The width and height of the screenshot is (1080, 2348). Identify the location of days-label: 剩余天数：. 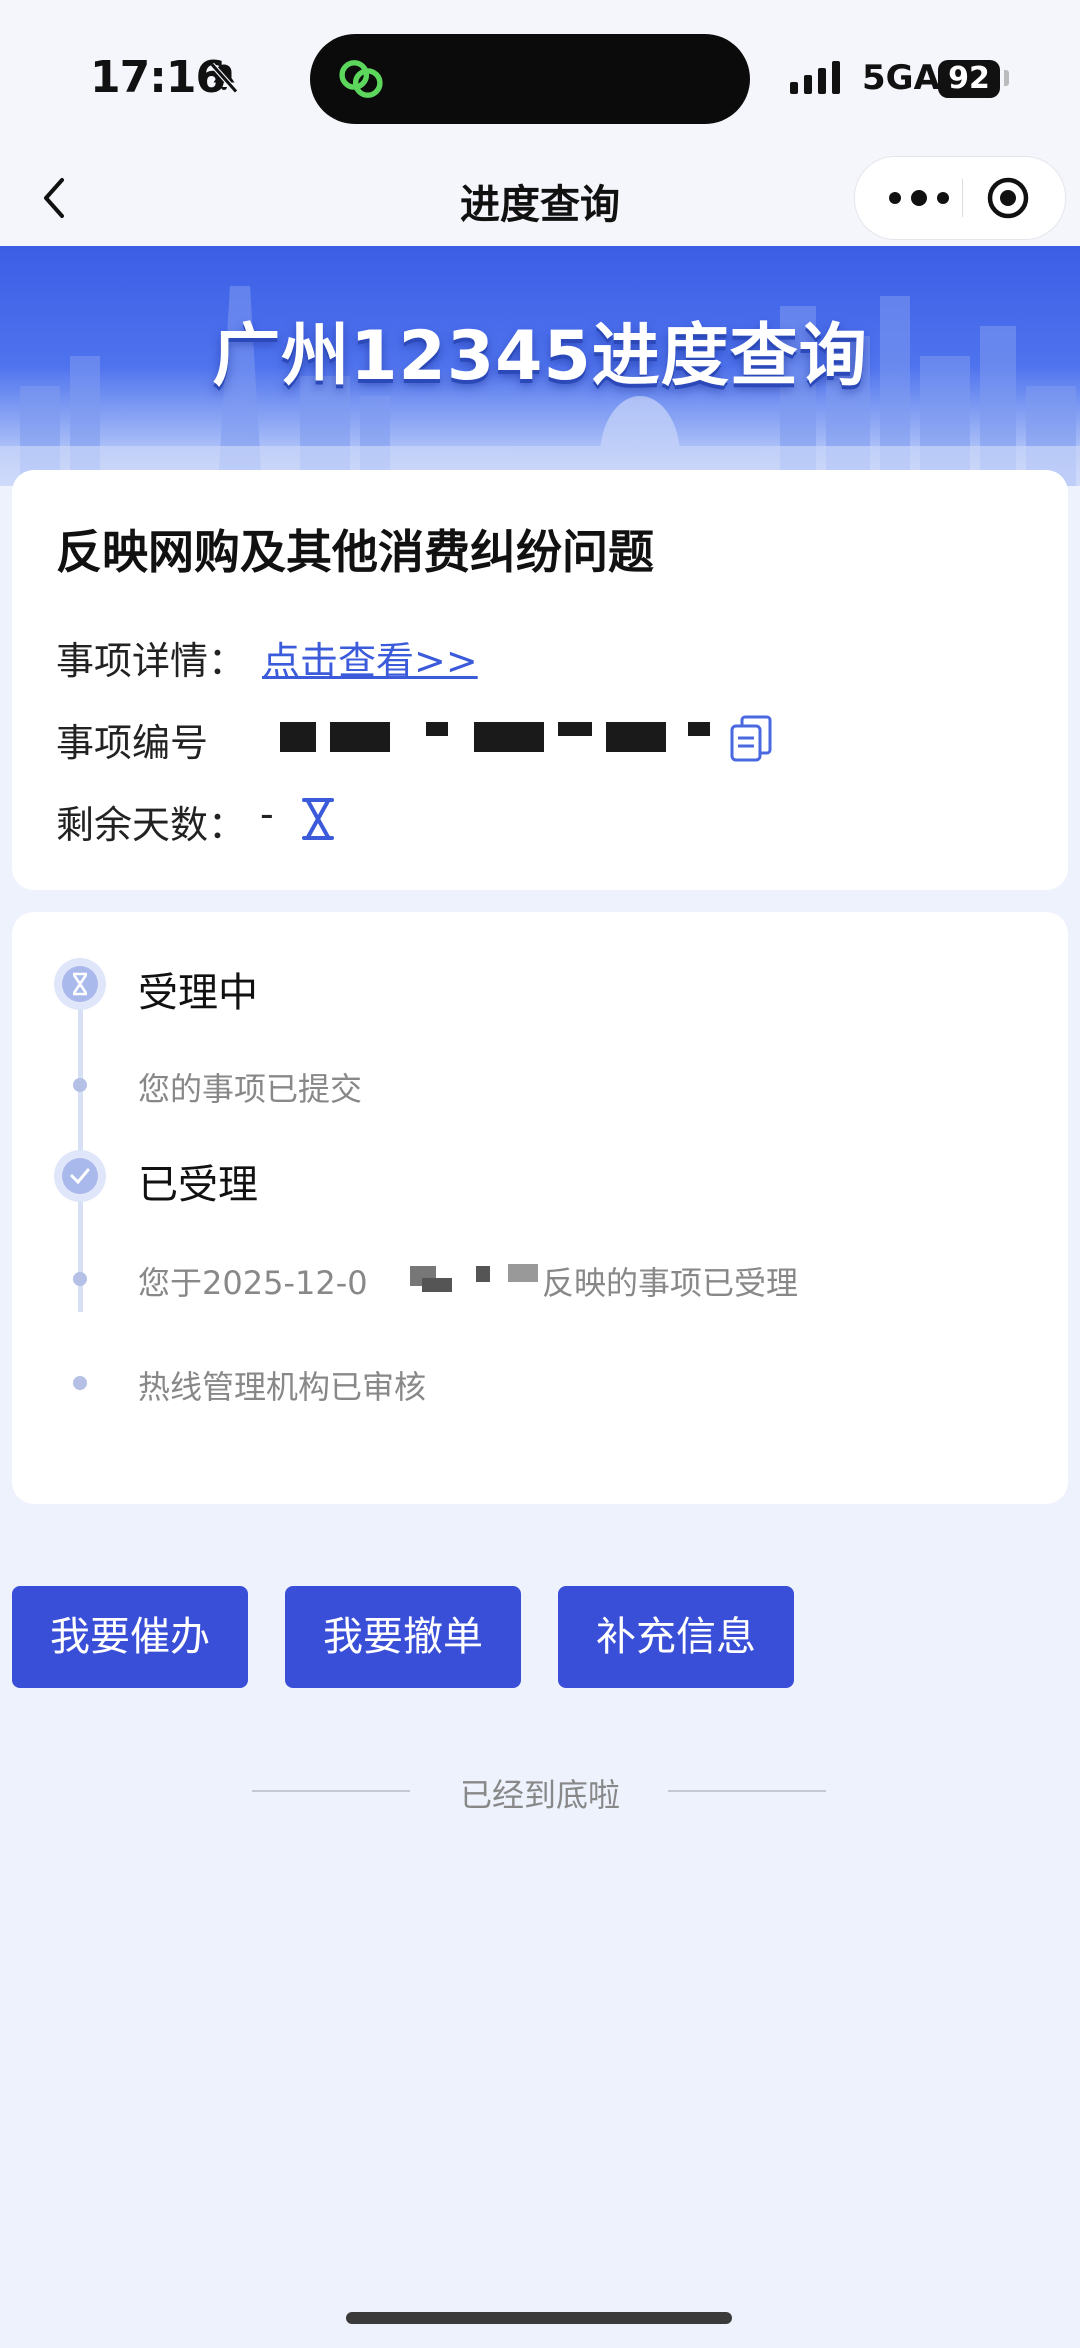
(151, 825).